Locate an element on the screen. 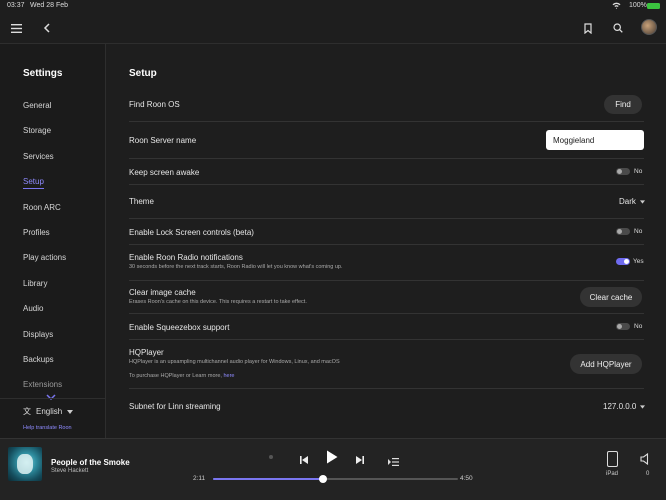  track-title: People of the Smoke is located at coordinates (90, 462).